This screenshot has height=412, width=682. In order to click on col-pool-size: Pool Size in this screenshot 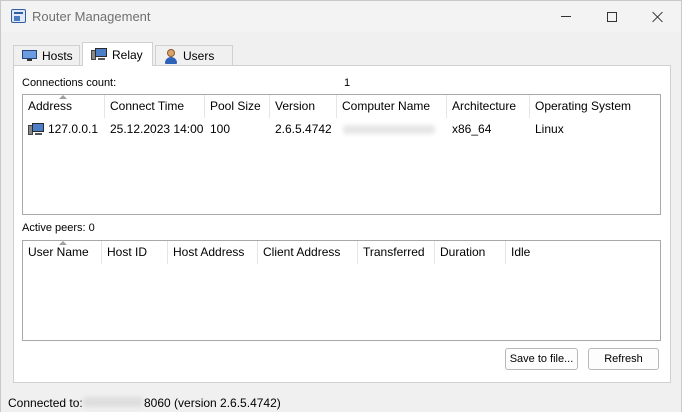, I will do `click(237, 106)`.